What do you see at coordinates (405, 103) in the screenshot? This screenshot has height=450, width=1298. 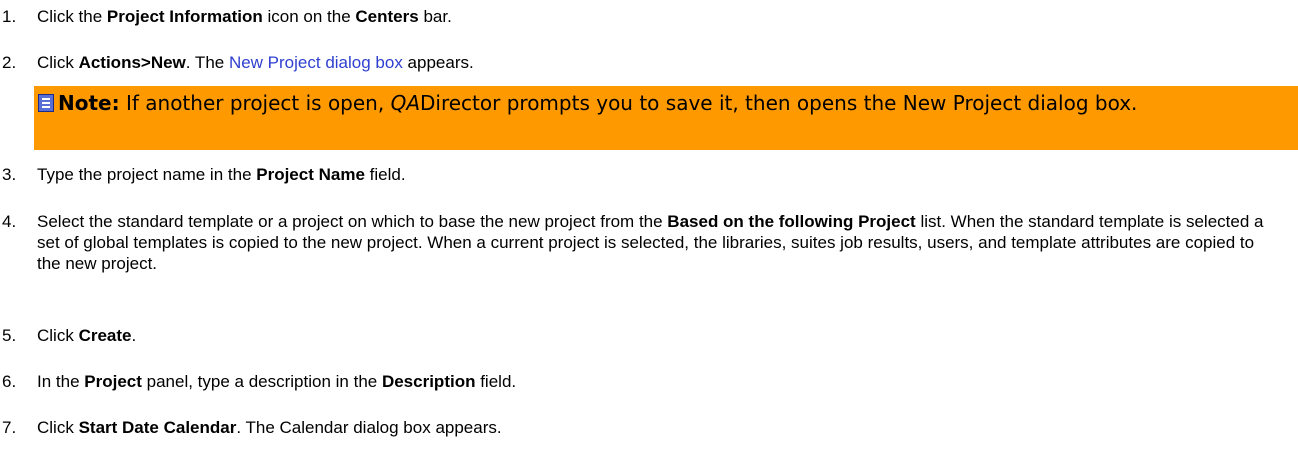 I see `product-name-italic: QA` at bounding box center [405, 103].